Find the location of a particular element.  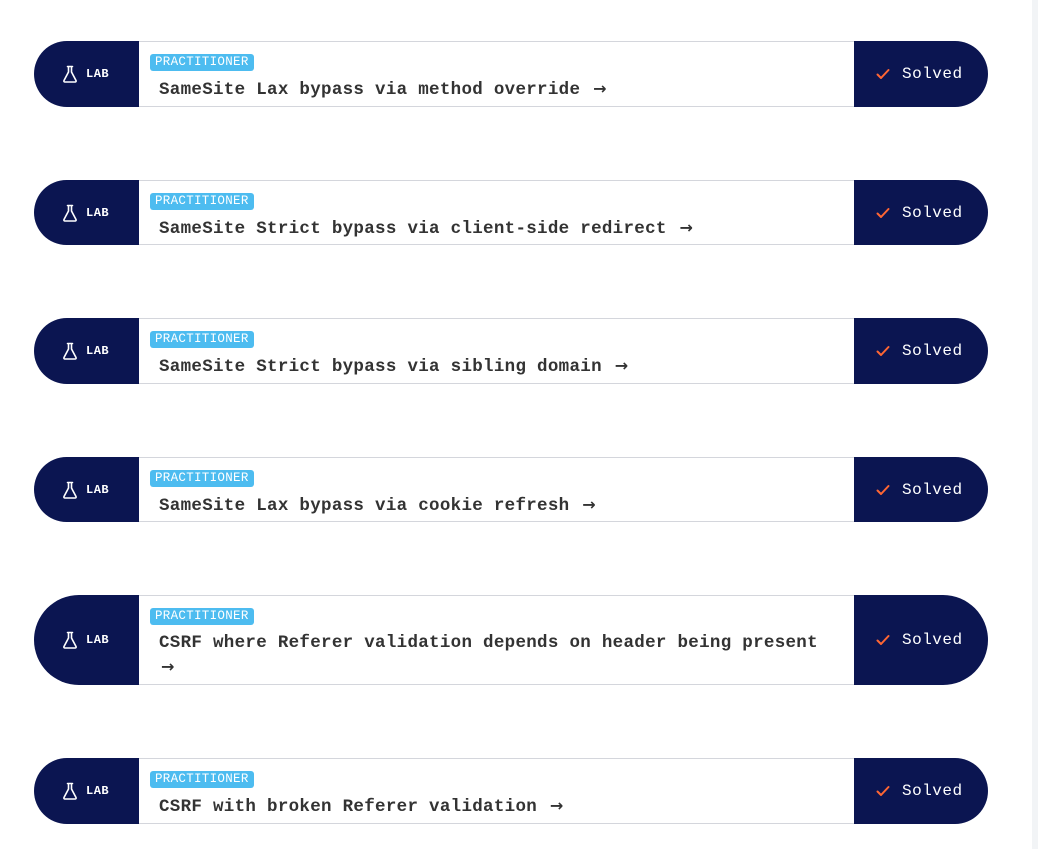

lab-title-text: CSRF with broken Referer validation is located at coordinates (348, 807).